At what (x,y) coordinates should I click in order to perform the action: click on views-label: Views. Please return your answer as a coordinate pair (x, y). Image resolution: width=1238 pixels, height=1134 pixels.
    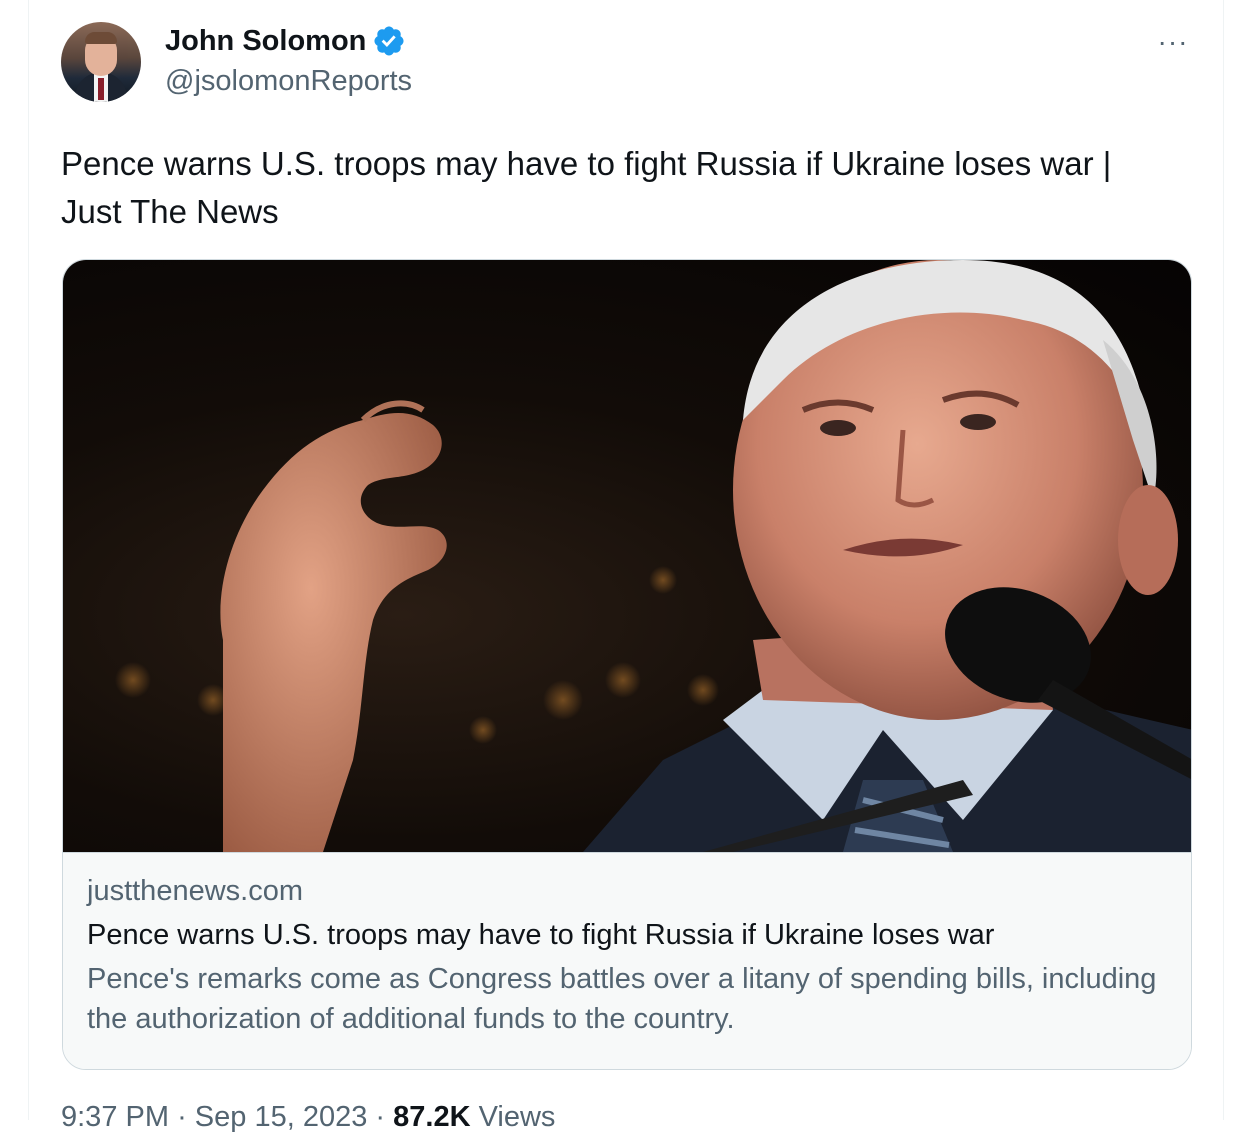
    Looking at the image, I should click on (517, 1117).